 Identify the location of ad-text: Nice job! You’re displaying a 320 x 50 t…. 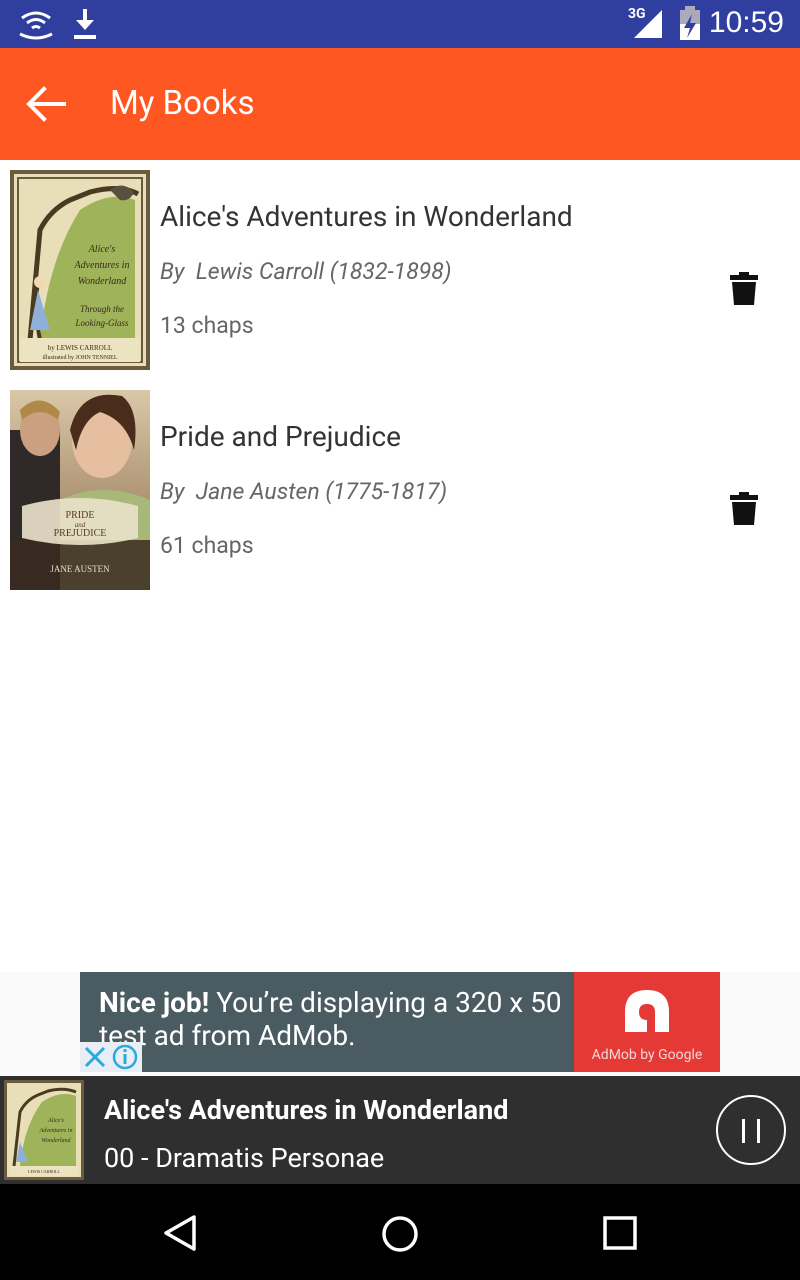
(339, 1019).